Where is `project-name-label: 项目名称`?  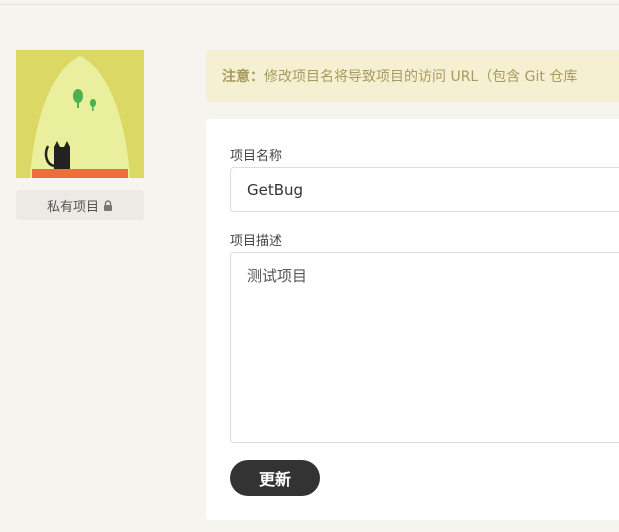
project-name-label: 项目名称 is located at coordinates (256, 156).